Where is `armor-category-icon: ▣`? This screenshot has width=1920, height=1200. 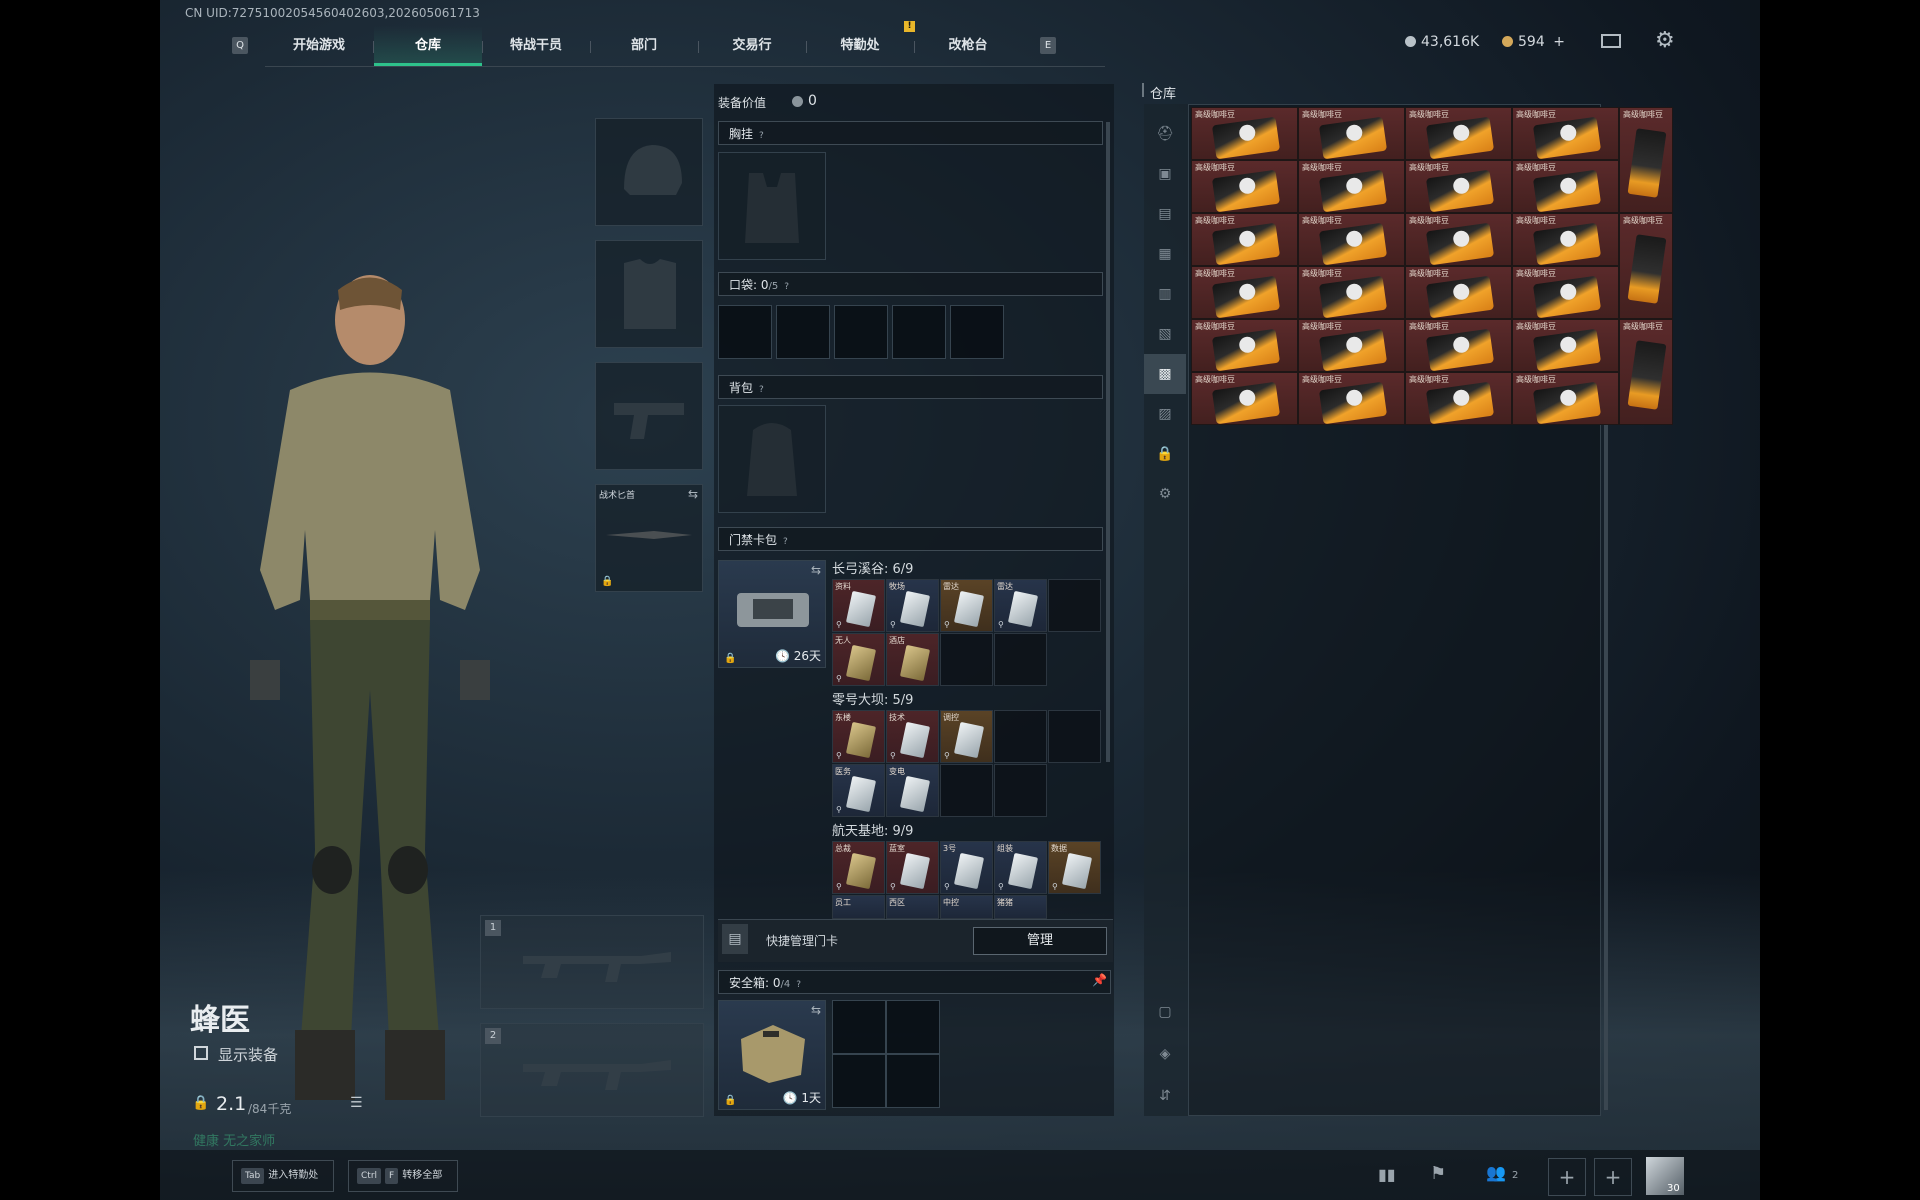 armor-category-icon: ▣ is located at coordinates (1165, 174).